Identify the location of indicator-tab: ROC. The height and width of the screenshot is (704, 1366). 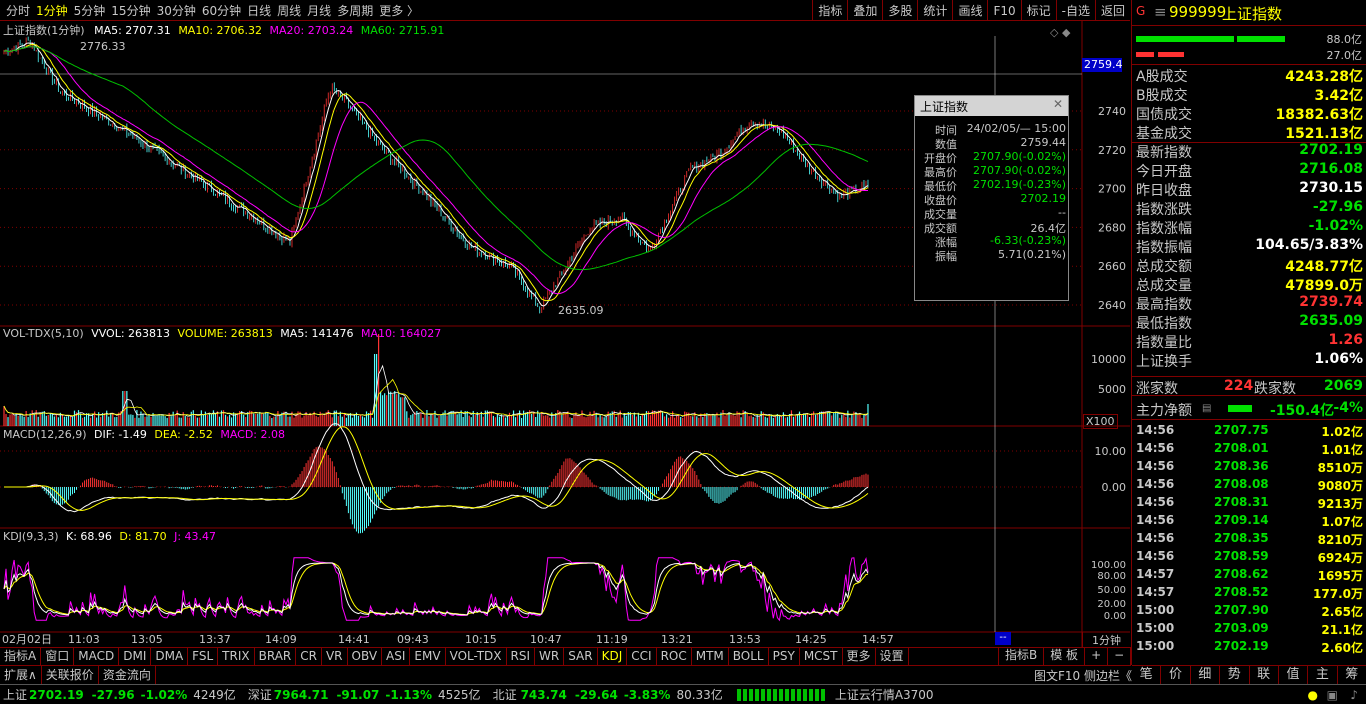
(674, 656).